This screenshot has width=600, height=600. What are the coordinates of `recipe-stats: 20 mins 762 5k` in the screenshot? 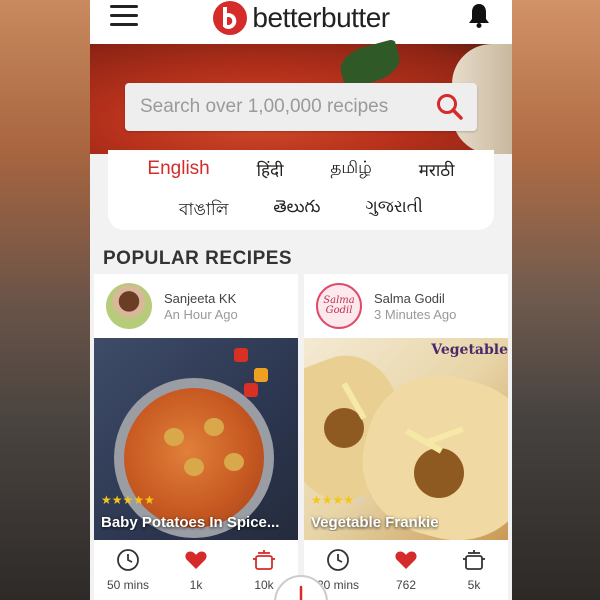 It's located at (406, 570).